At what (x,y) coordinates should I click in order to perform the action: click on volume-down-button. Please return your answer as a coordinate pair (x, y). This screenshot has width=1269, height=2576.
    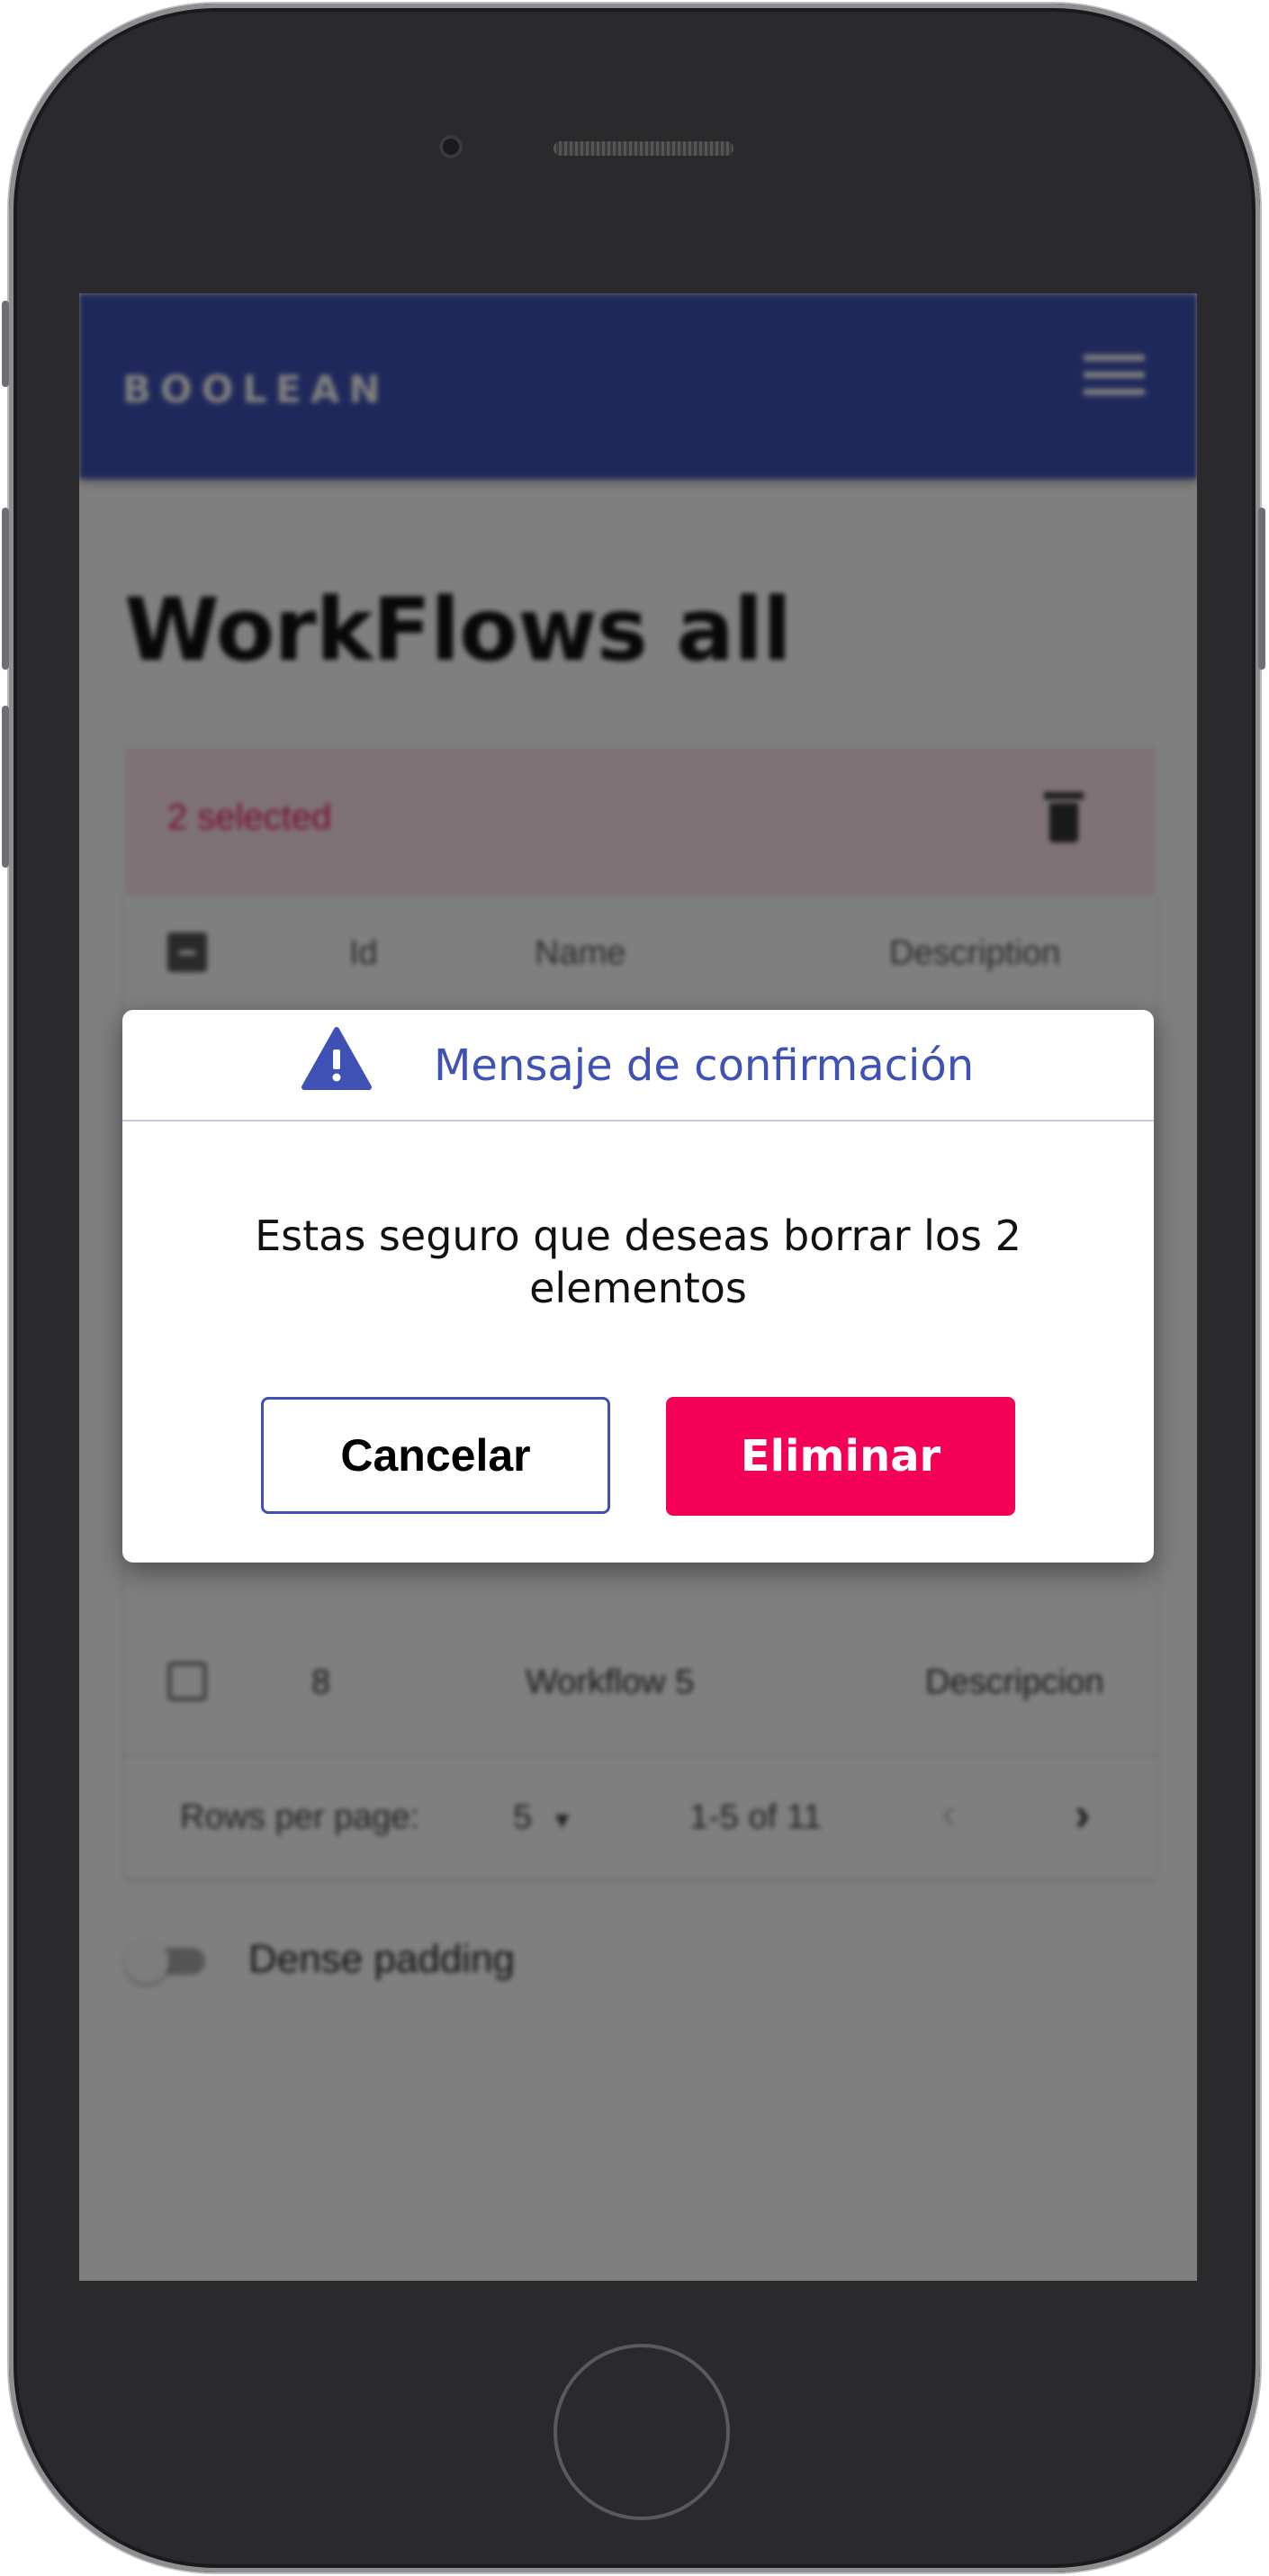
    Looking at the image, I should click on (6, 787).